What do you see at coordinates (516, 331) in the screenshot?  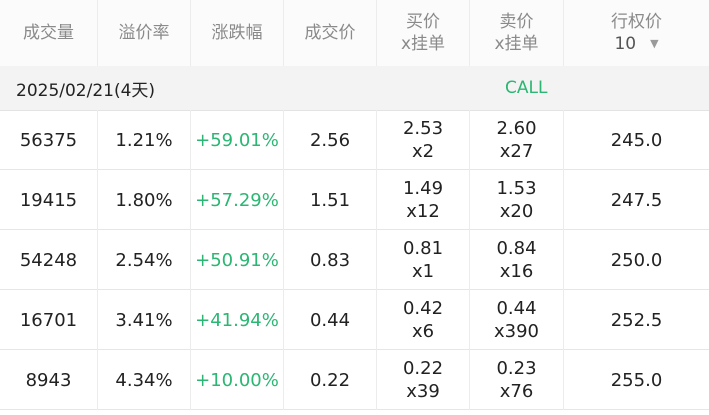 I see `ask-size: x390` at bounding box center [516, 331].